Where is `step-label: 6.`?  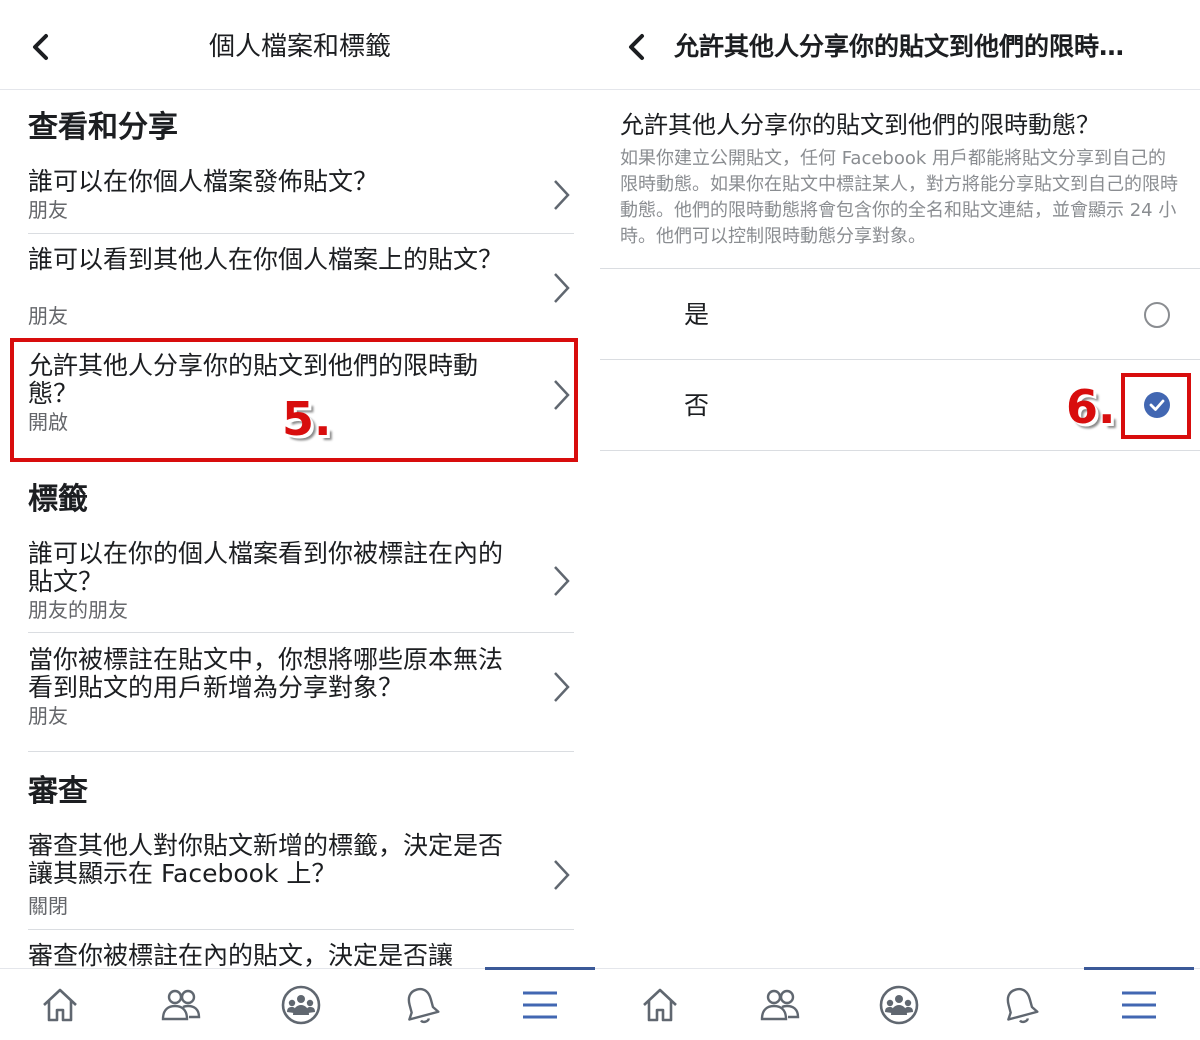
step-label: 6. is located at coordinates (1091, 407).